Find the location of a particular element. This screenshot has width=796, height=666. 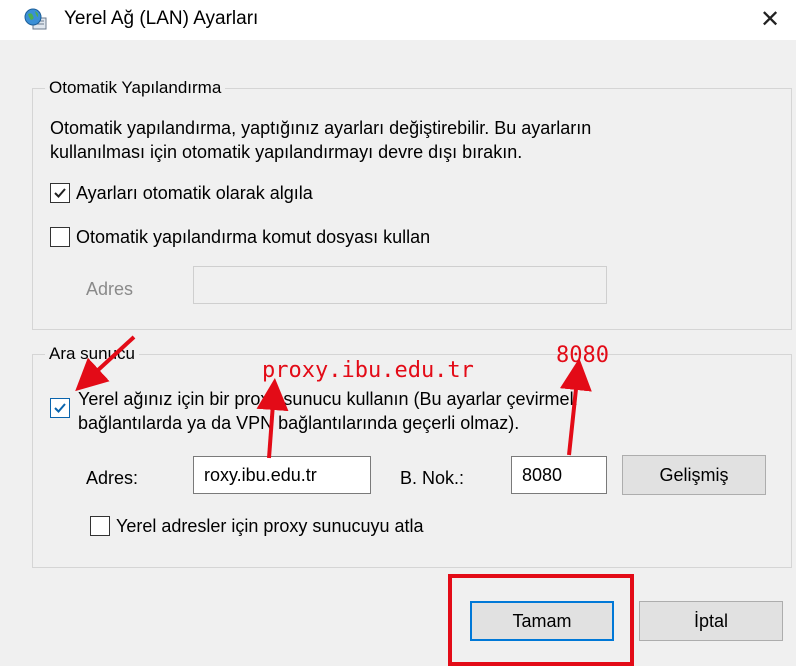

auto-detect-label: Ayarları otomatik olarak algıla is located at coordinates (194, 193).